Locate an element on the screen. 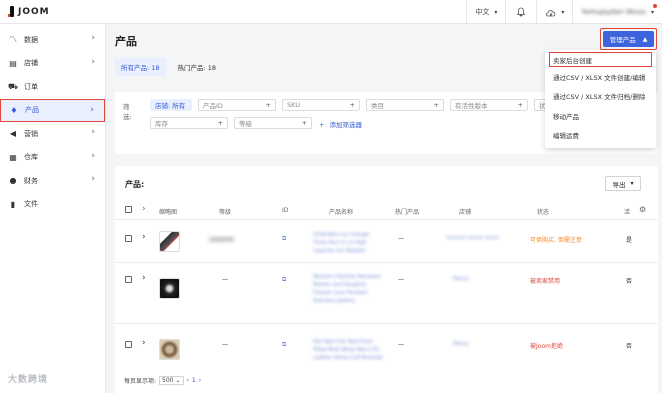 The image size is (662, 393). col-product-name: 产品名称 is located at coordinates (341, 212).